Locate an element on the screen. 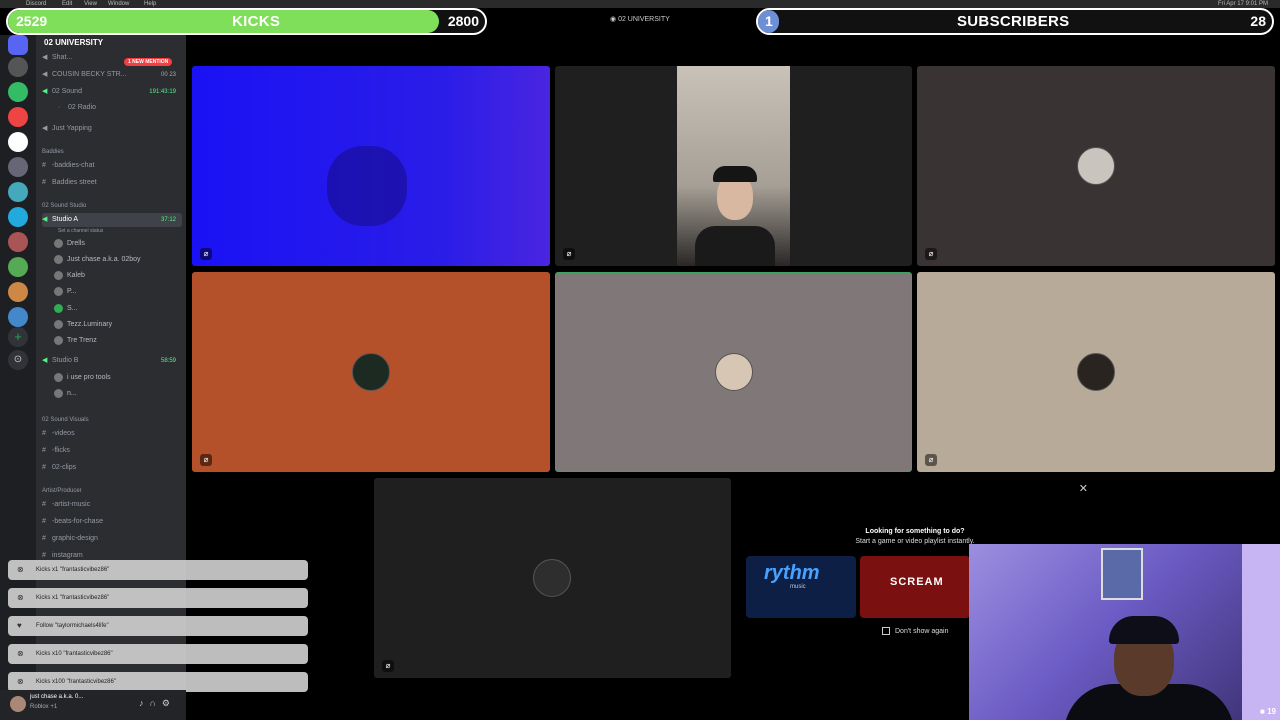 The height and width of the screenshot is (720, 1280). discord-home-icon is located at coordinates (18, 45).